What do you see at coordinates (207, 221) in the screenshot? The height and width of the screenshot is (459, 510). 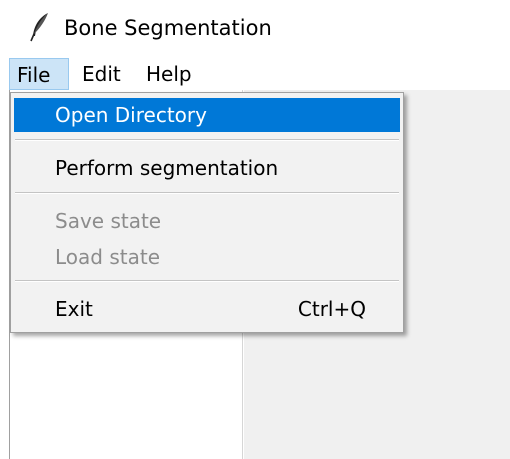 I see `menu-item-save-state: Save state` at bounding box center [207, 221].